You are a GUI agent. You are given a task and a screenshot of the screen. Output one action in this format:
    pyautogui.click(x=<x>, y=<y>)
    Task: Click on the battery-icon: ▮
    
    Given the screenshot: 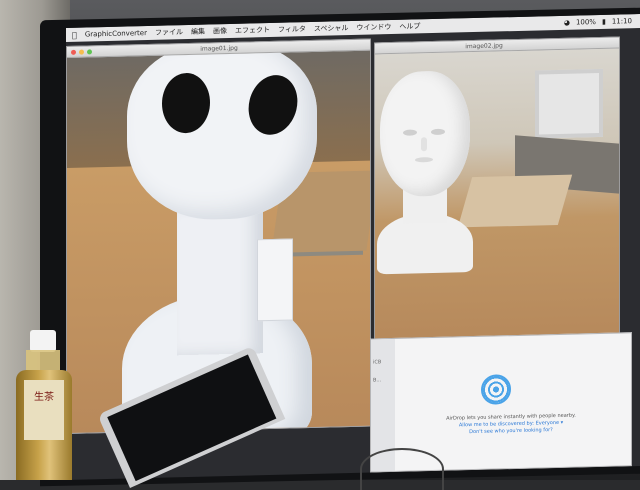 What is the action you would take?
    pyautogui.click(x=604, y=22)
    